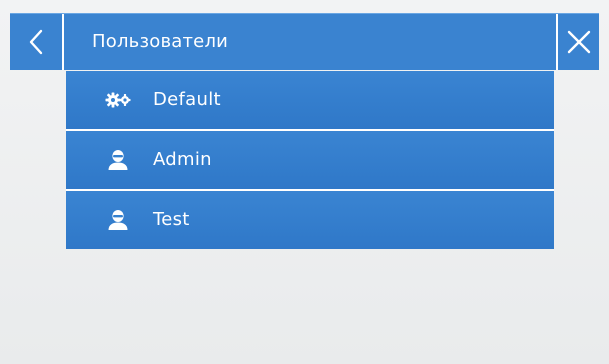 The image size is (609, 364). I want to click on chevron-left-icon, so click(36, 42).